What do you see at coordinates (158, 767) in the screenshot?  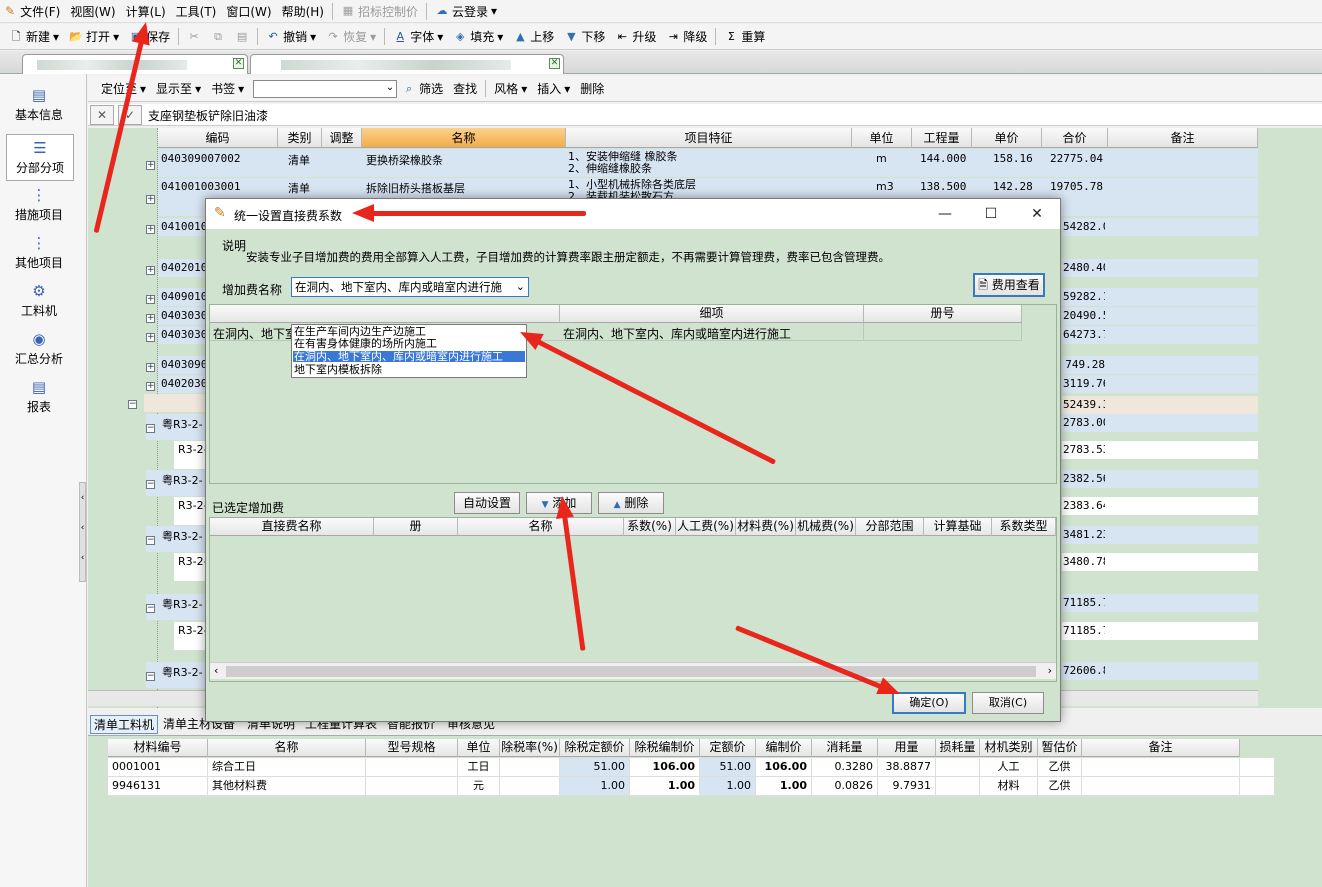 I see `table-cell: 0001001` at bounding box center [158, 767].